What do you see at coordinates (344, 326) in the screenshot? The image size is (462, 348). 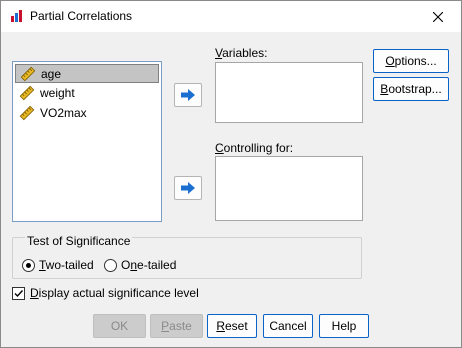 I see `help-button: Help` at bounding box center [344, 326].